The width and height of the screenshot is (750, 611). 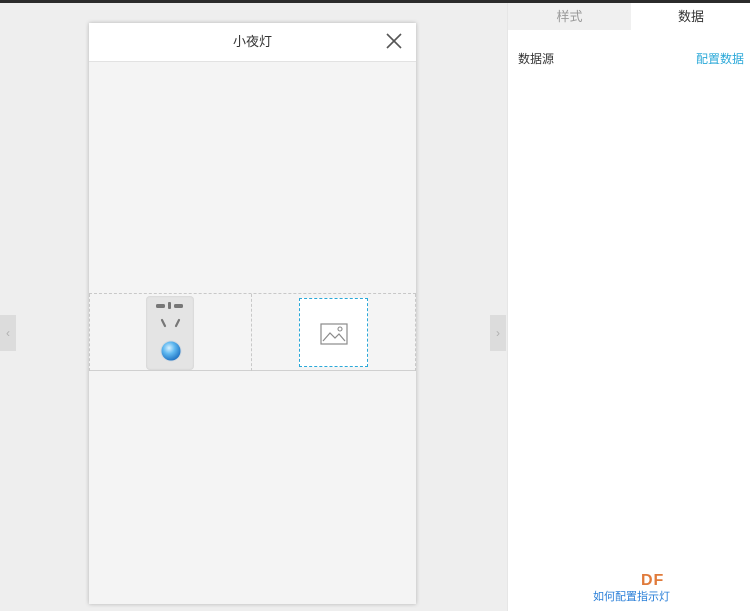 I want to click on image-placeholder, so click(x=333, y=332).